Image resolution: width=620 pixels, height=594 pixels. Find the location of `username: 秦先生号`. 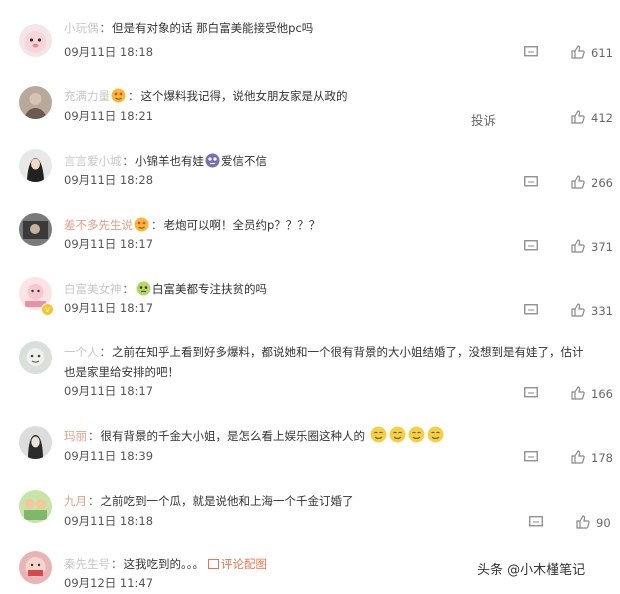

username: 秦先生号 is located at coordinates (87, 564).